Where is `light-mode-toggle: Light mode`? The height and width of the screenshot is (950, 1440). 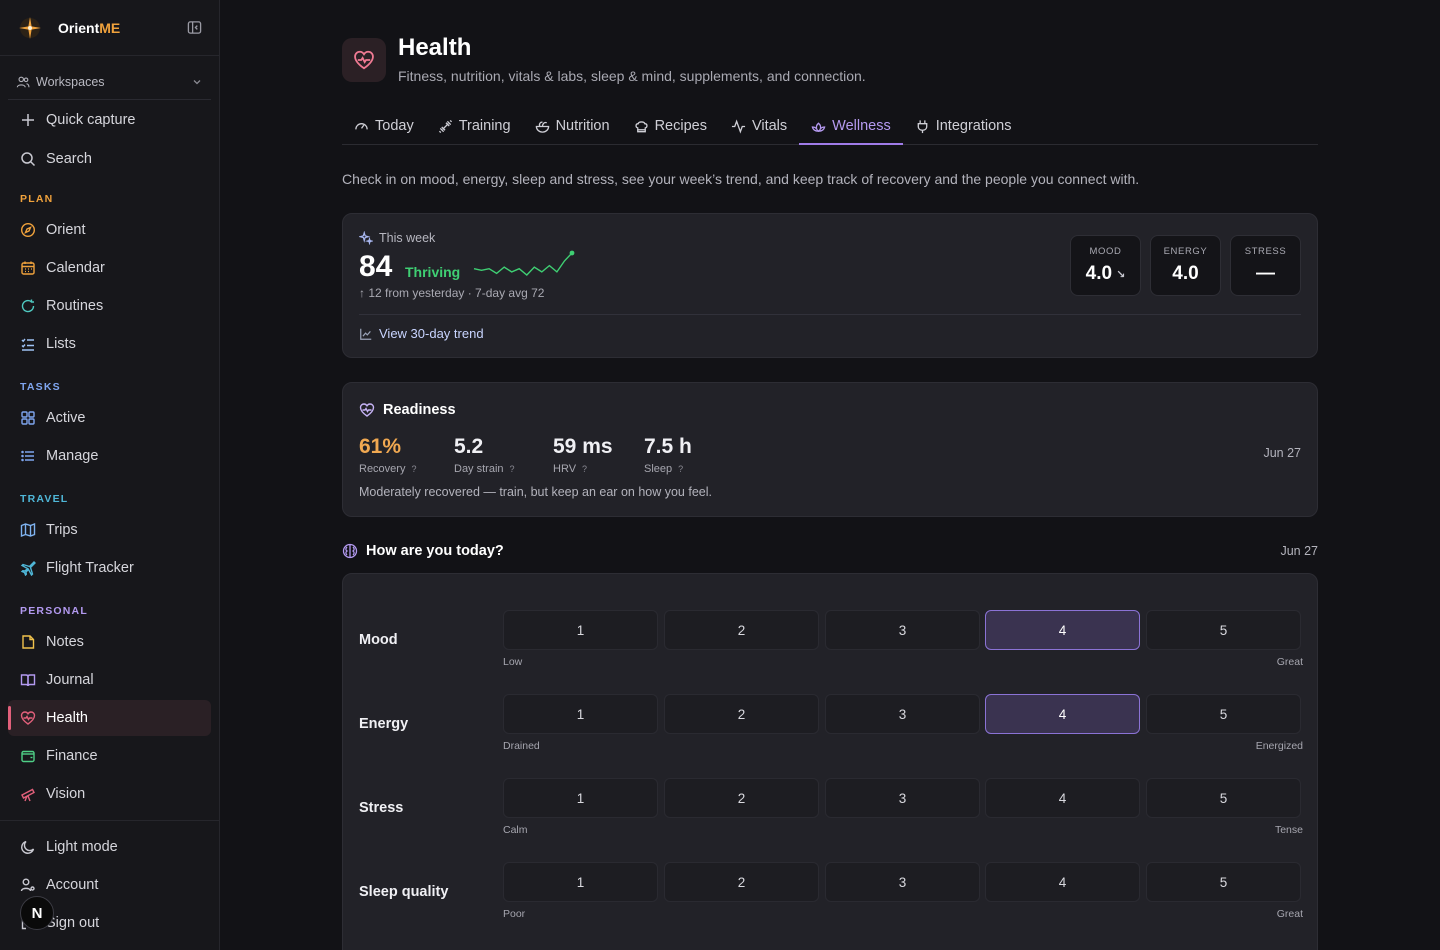
light-mode-toggle: Light mode is located at coordinates (109, 847).